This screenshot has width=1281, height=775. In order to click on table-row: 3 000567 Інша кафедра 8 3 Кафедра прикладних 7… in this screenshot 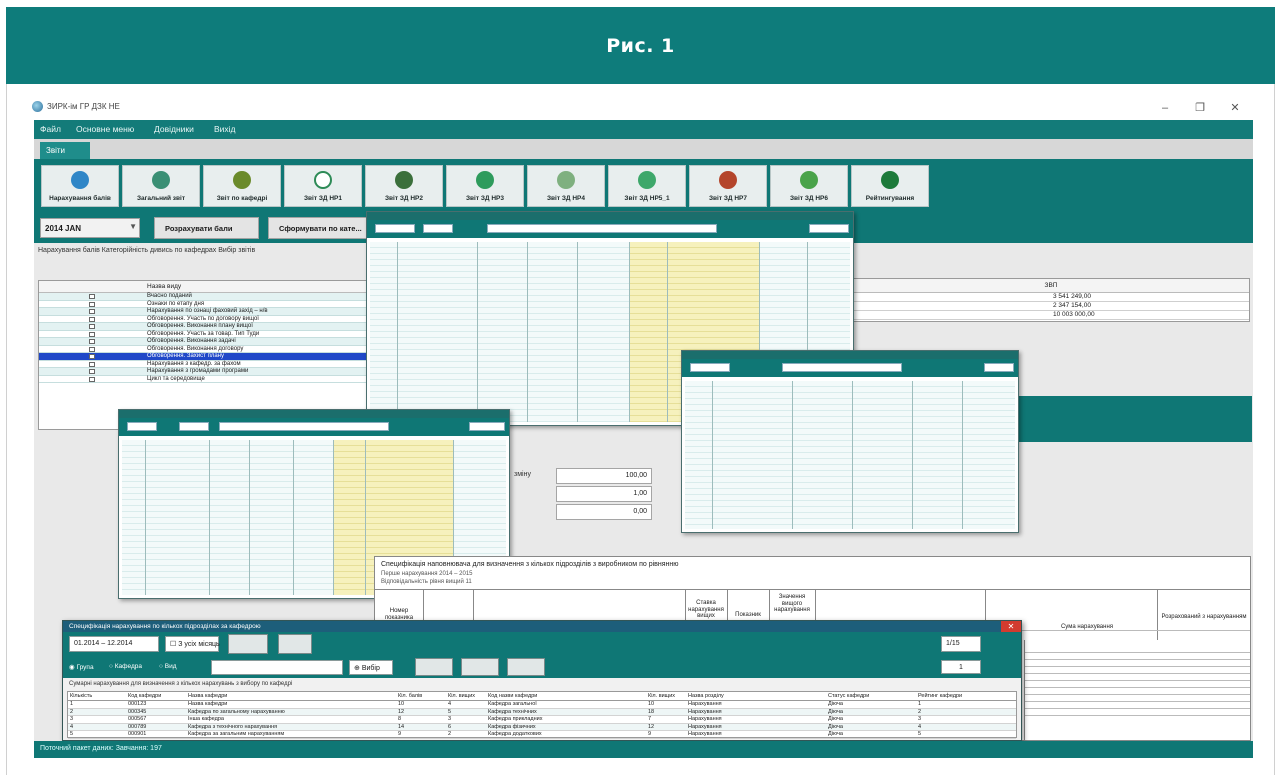, I will do `click(542, 720)`.